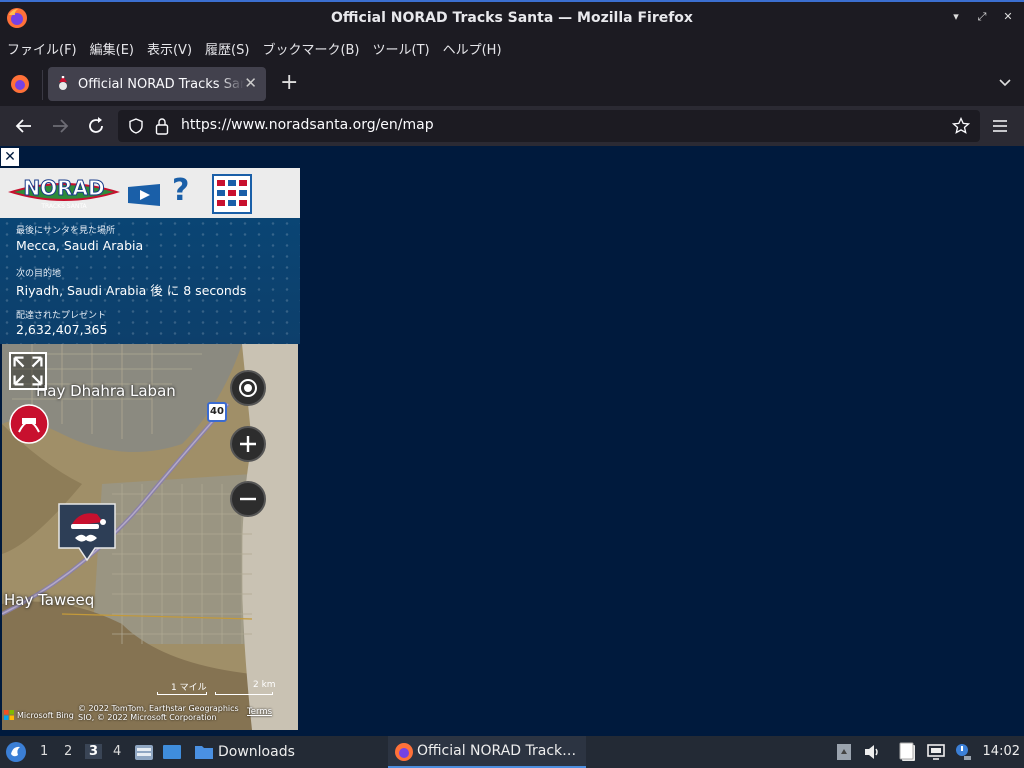 This screenshot has height=768, width=1024. Describe the element at coordinates (204, 752) in the screenshot. I see `folder-icon` at that location.